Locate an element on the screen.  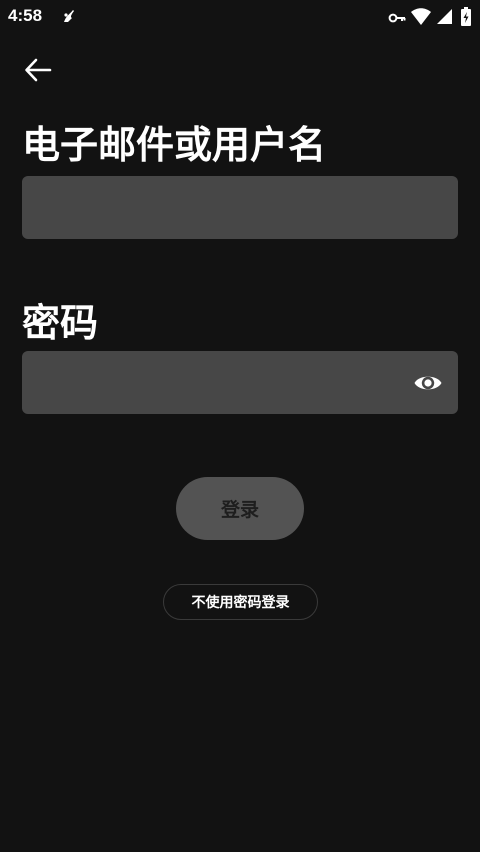
arrow-left-icon is located at coordinates (38, 70).